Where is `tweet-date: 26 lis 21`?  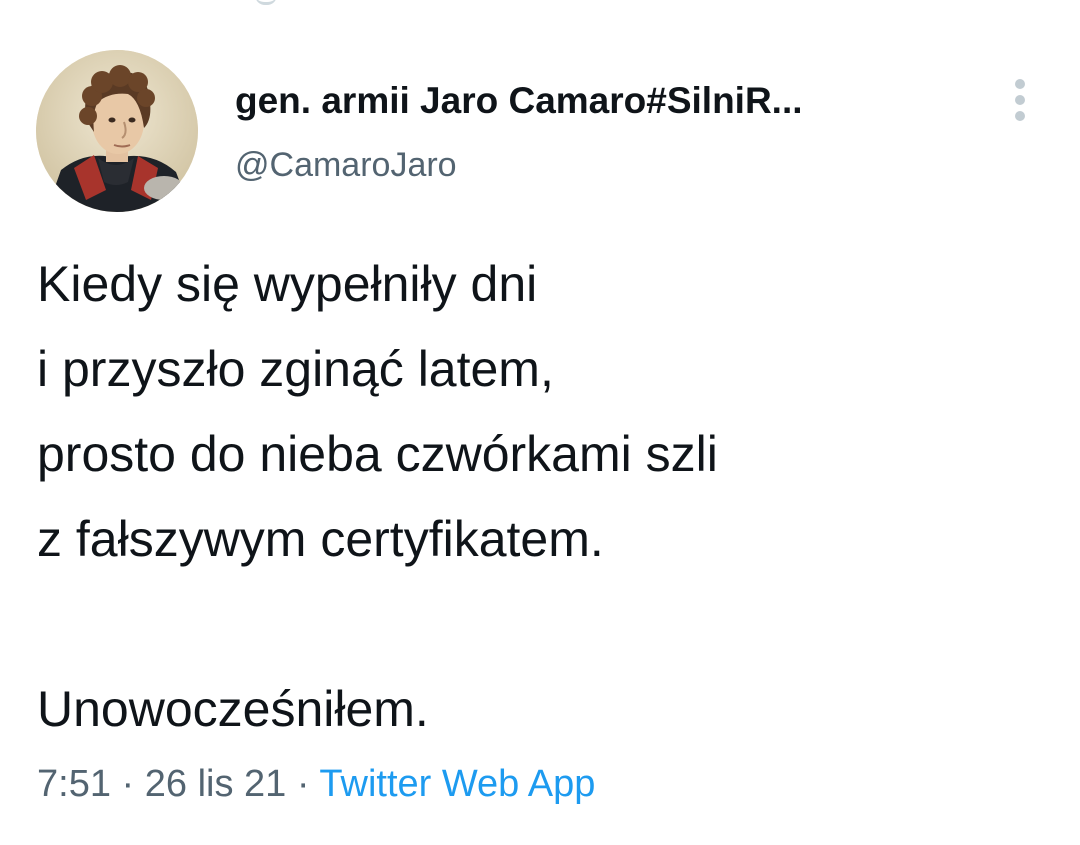 tweet-date: 26 lis 21 is located at coordinates (216, 784).